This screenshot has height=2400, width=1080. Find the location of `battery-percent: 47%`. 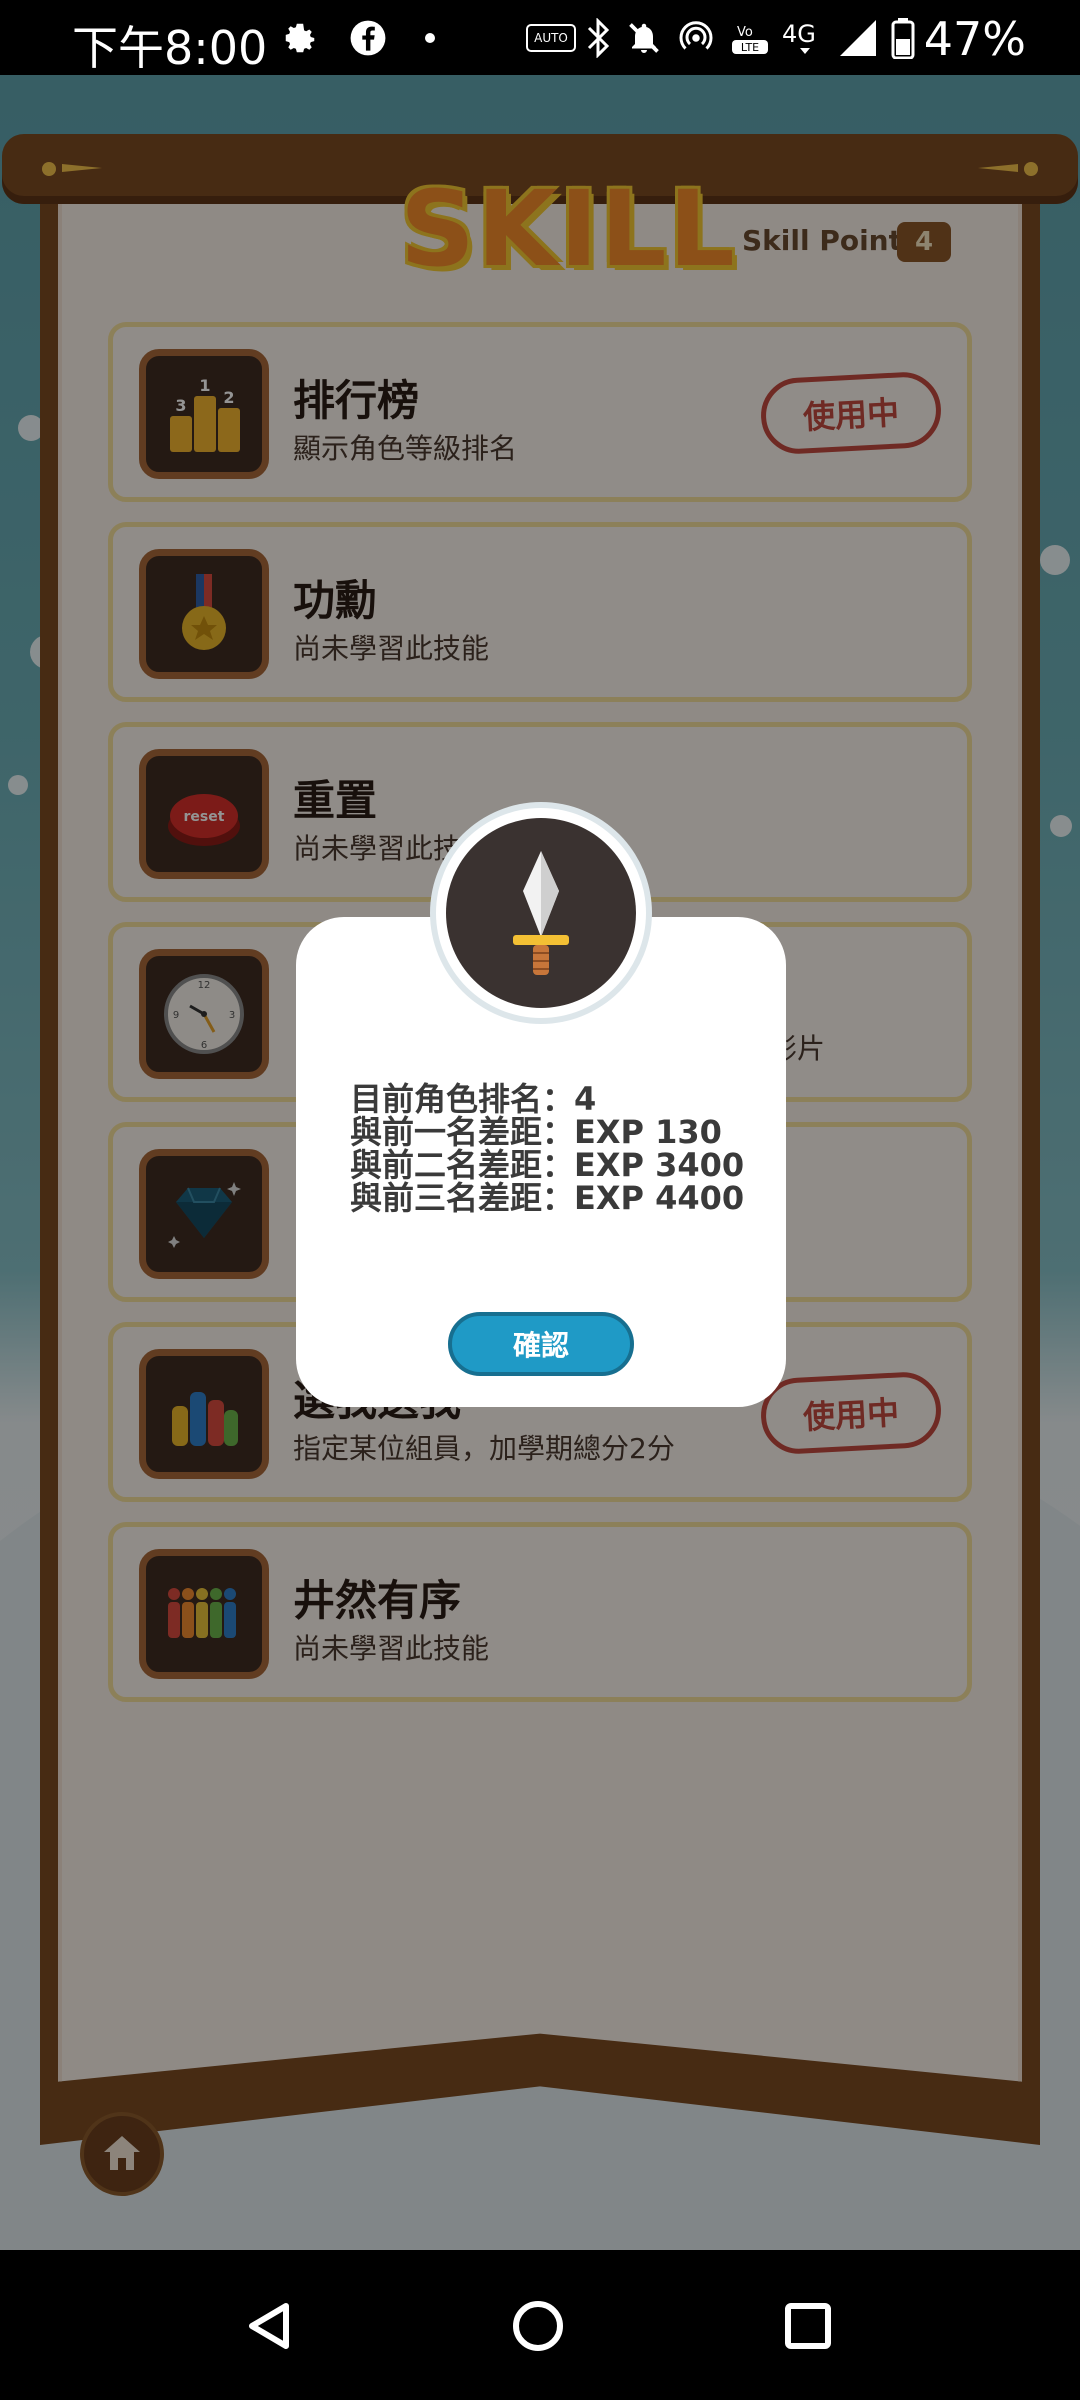

battery-percent: 47% is located at coordinates (974, 39).